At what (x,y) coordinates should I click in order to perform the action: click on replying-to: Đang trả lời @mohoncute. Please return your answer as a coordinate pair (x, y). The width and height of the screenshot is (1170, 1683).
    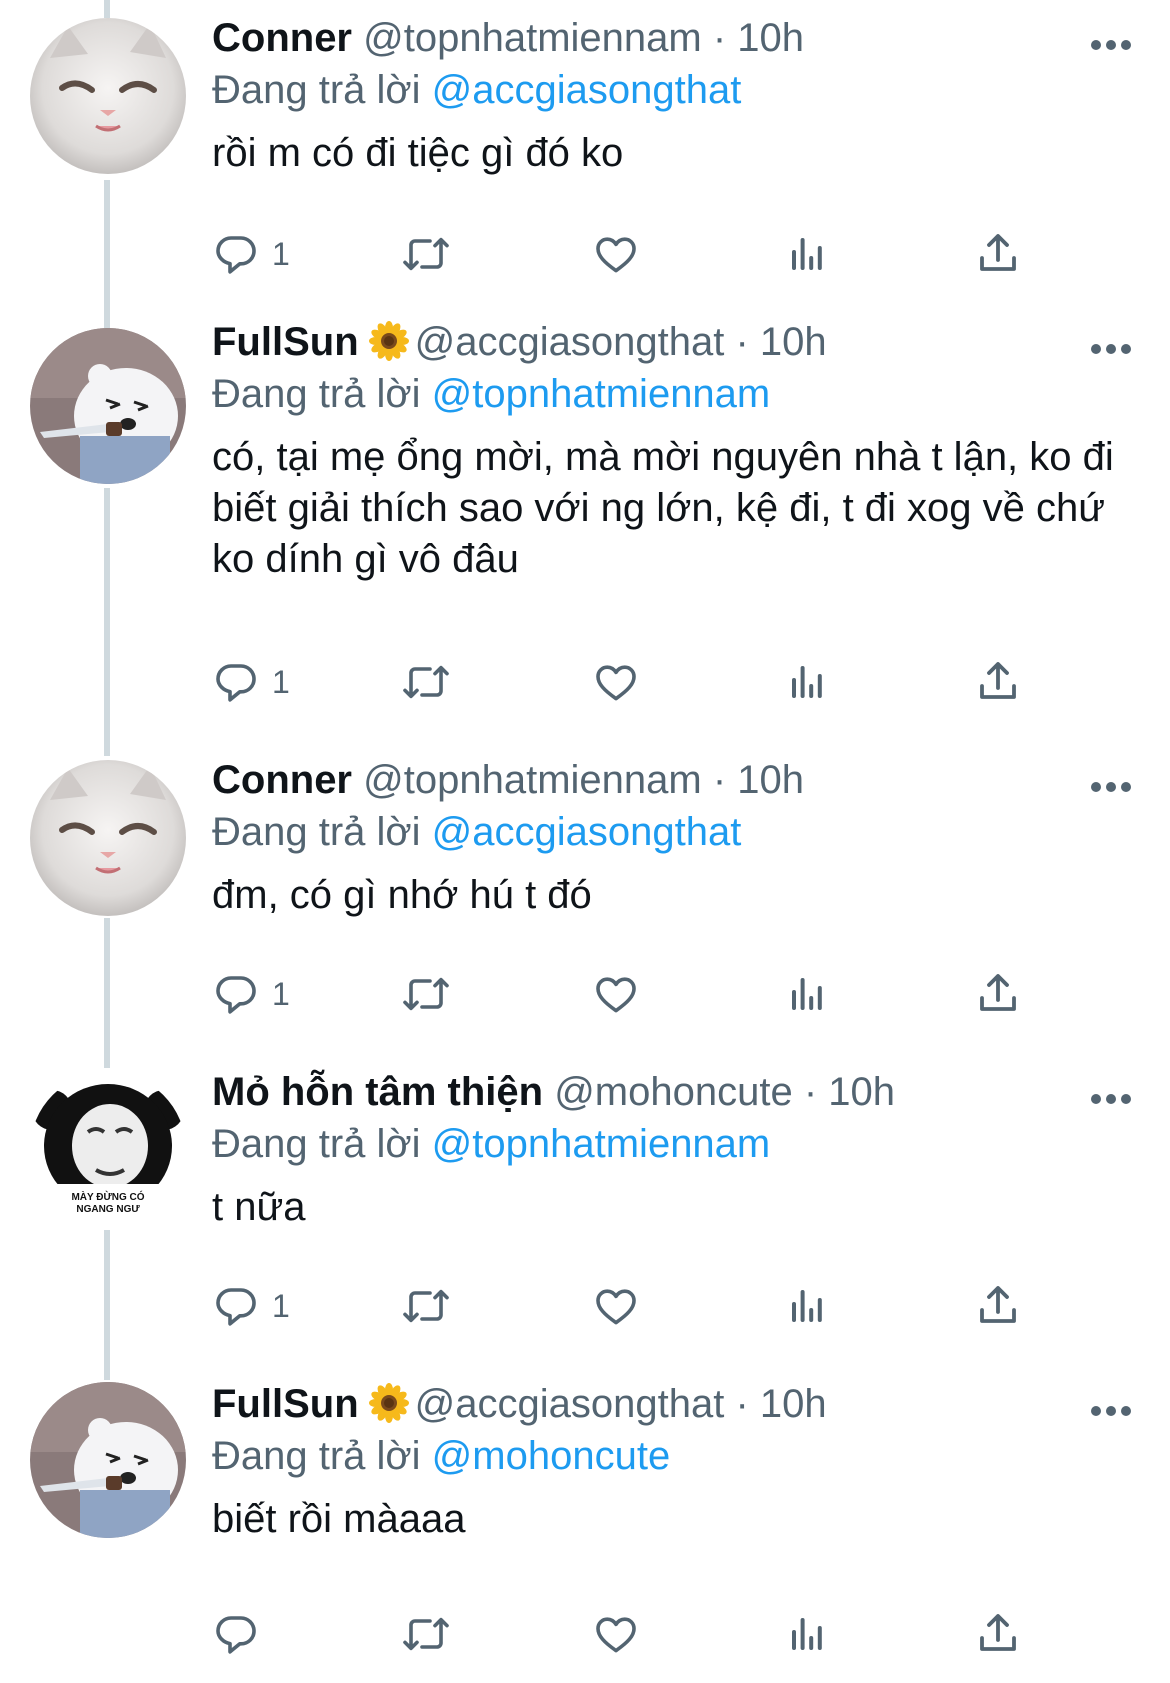
    Looking at the image, I should click on (676, 1456).